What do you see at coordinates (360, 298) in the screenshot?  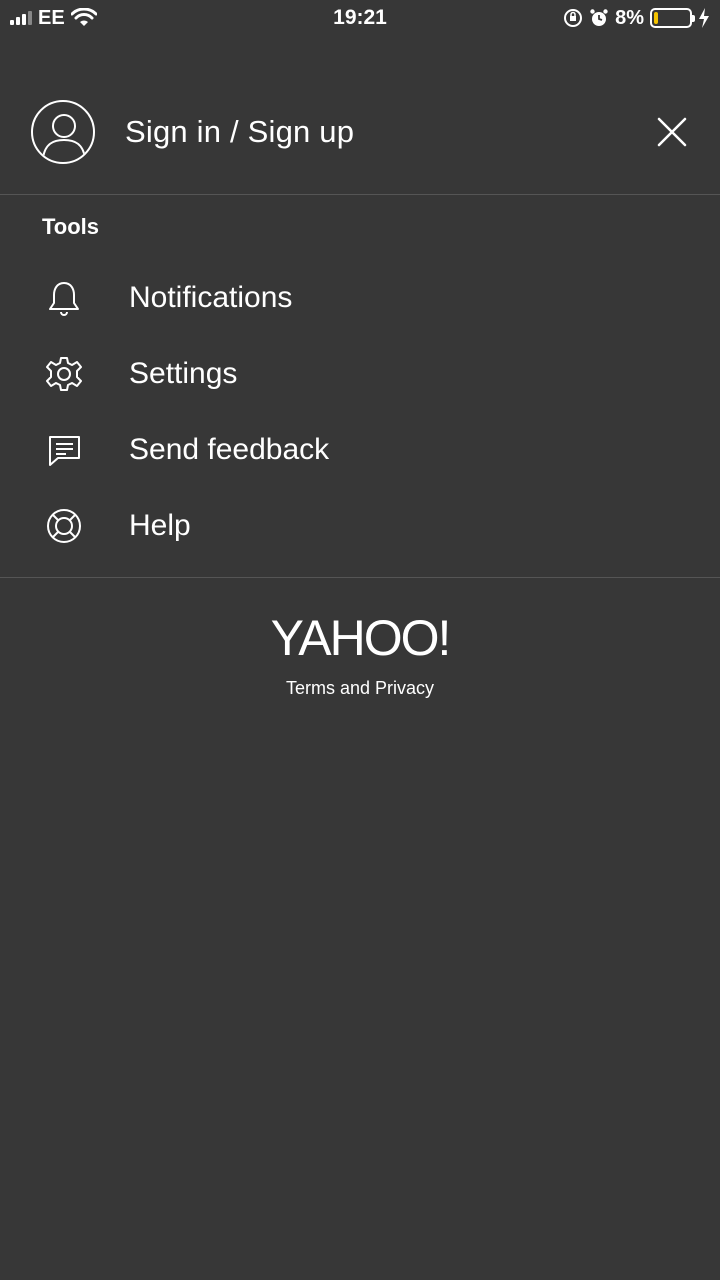 I see `menu-item-notifications: Notifications` at bounding box center [360, 298].